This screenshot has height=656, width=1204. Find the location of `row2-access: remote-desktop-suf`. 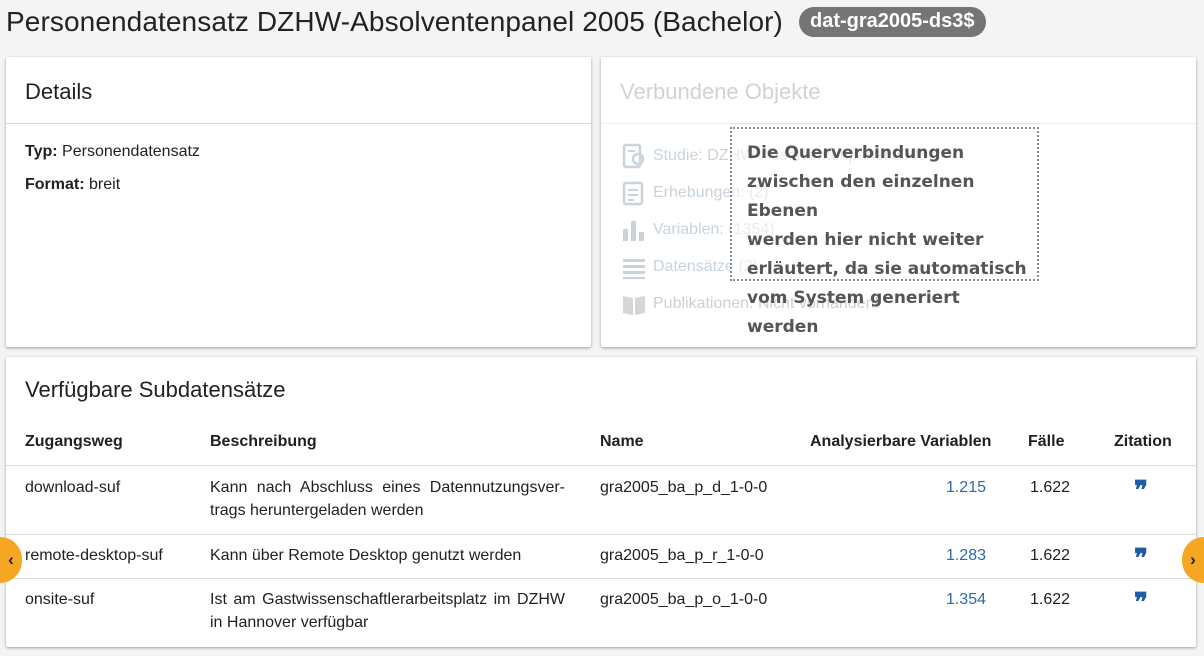

row2-access: remote-desktop-suf is located at coordinates (94, 555).